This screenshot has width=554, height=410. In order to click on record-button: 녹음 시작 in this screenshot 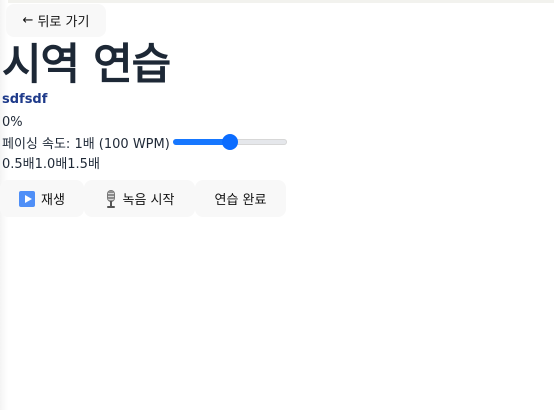, I will do `click(139, 198)`.